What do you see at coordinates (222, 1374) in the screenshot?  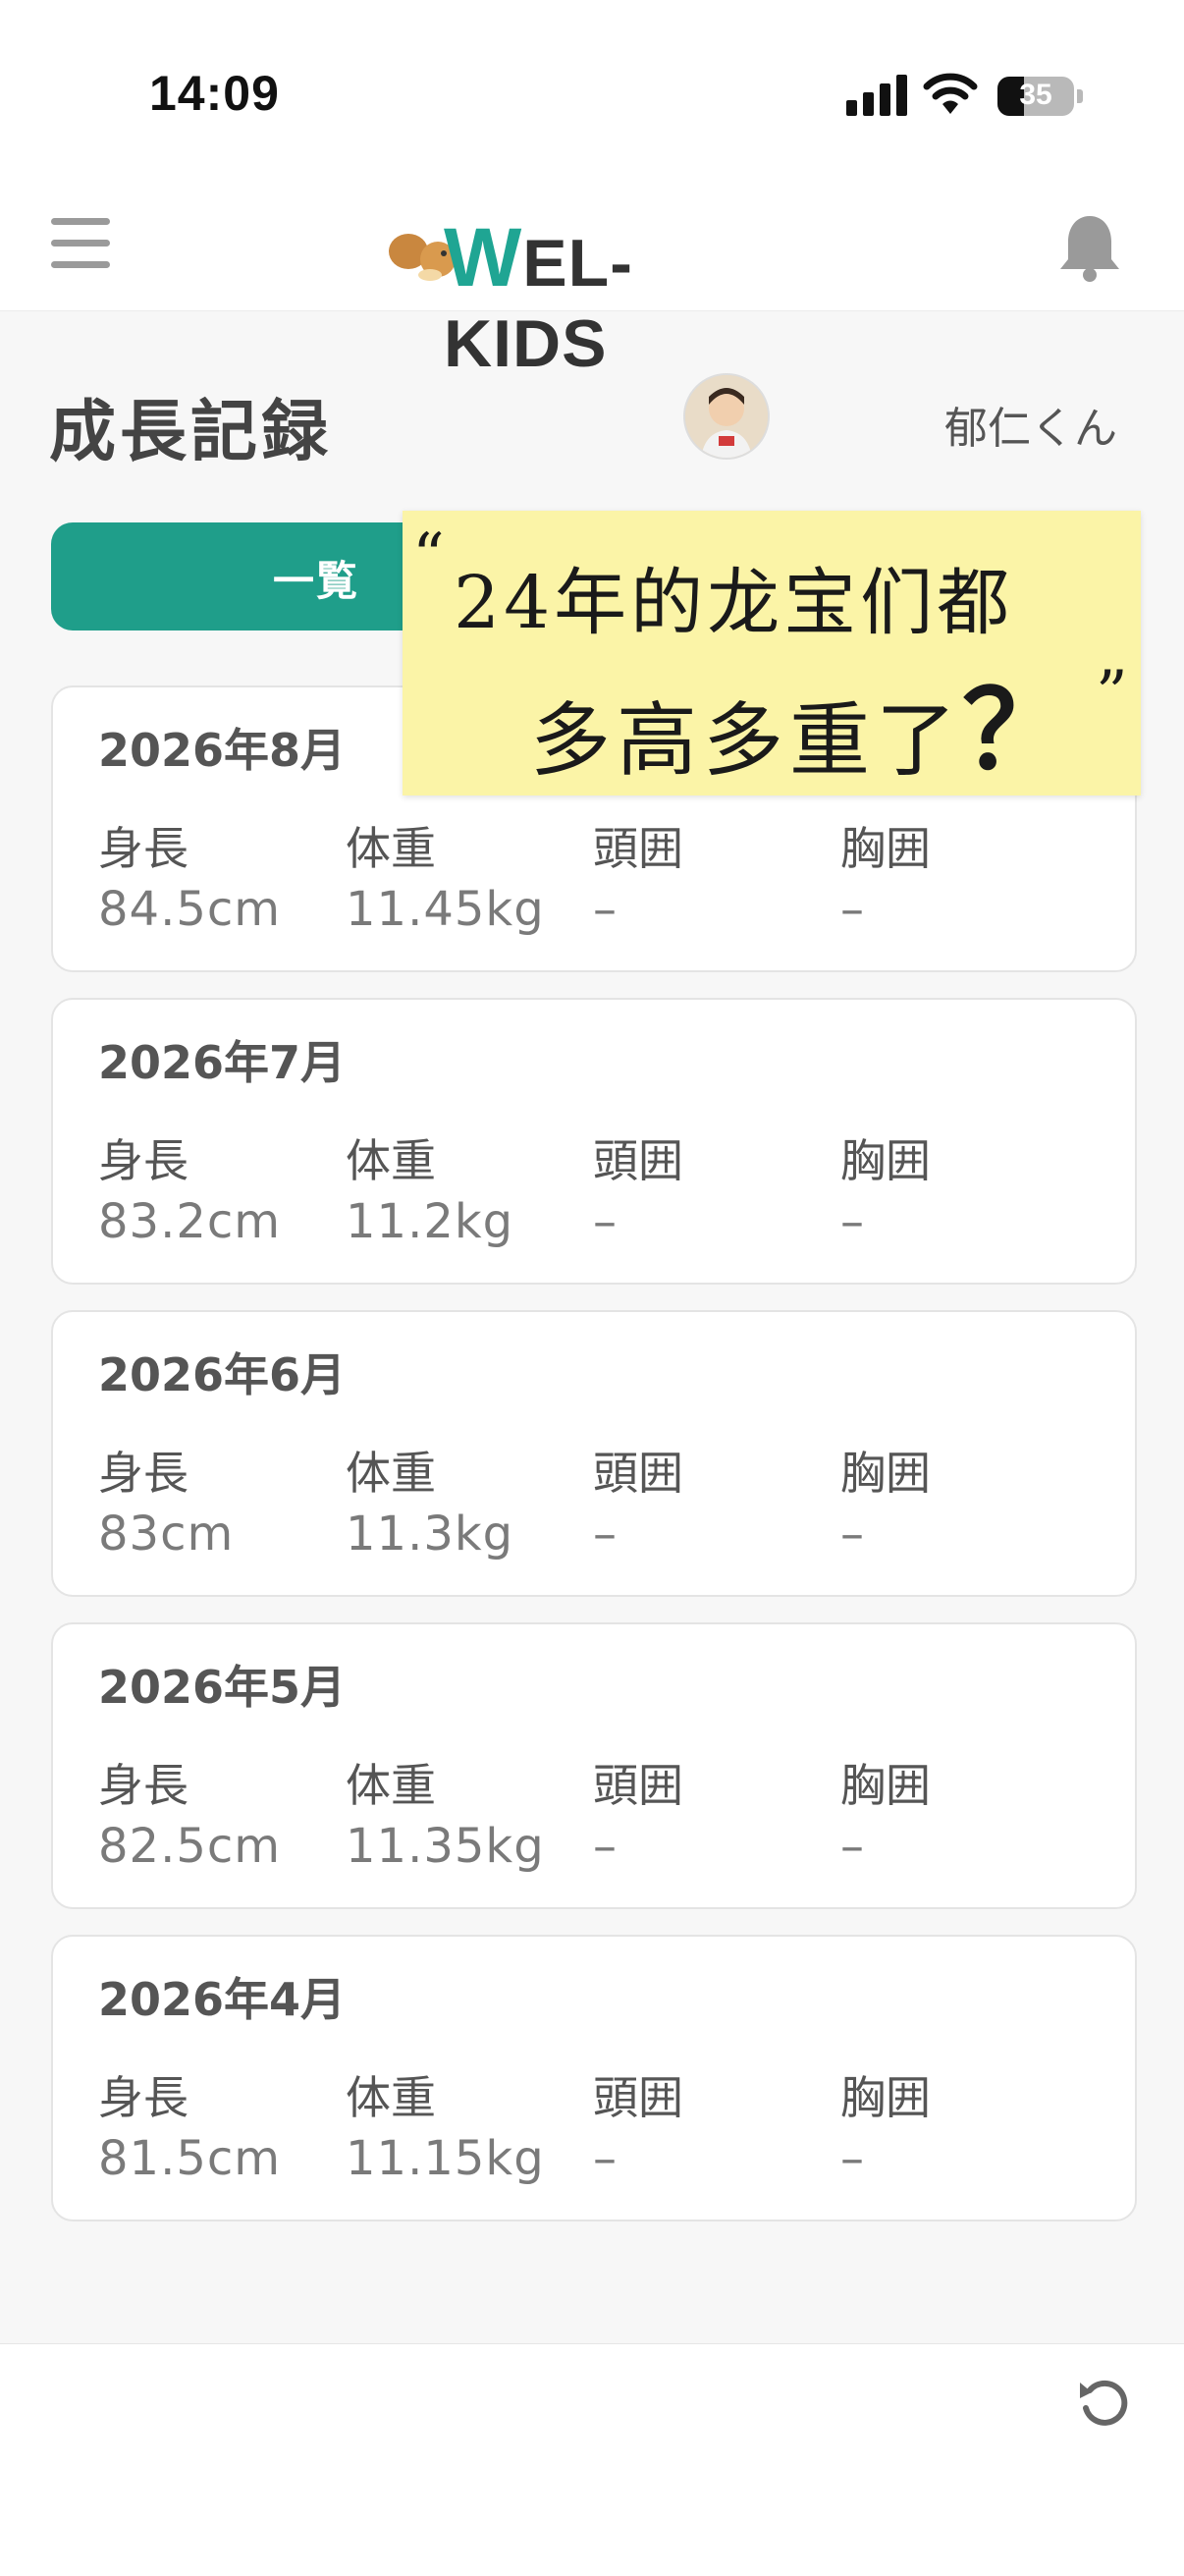 I see `record-date: 2026年6月` at bounding box center [222, 1374].